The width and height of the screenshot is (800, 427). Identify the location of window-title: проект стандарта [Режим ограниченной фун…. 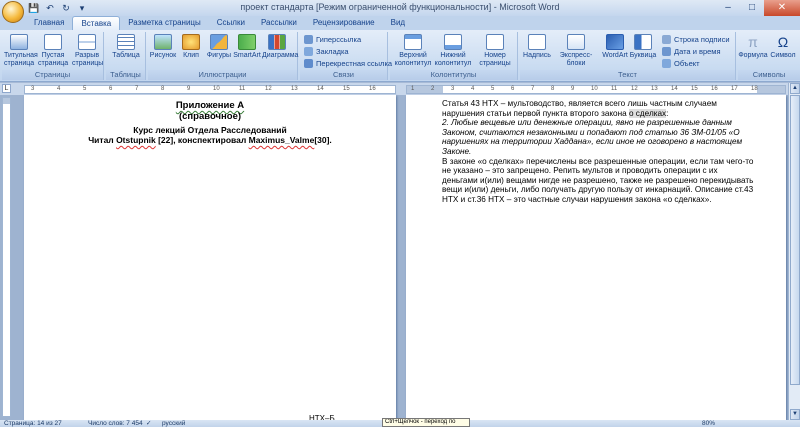
(400, 7).